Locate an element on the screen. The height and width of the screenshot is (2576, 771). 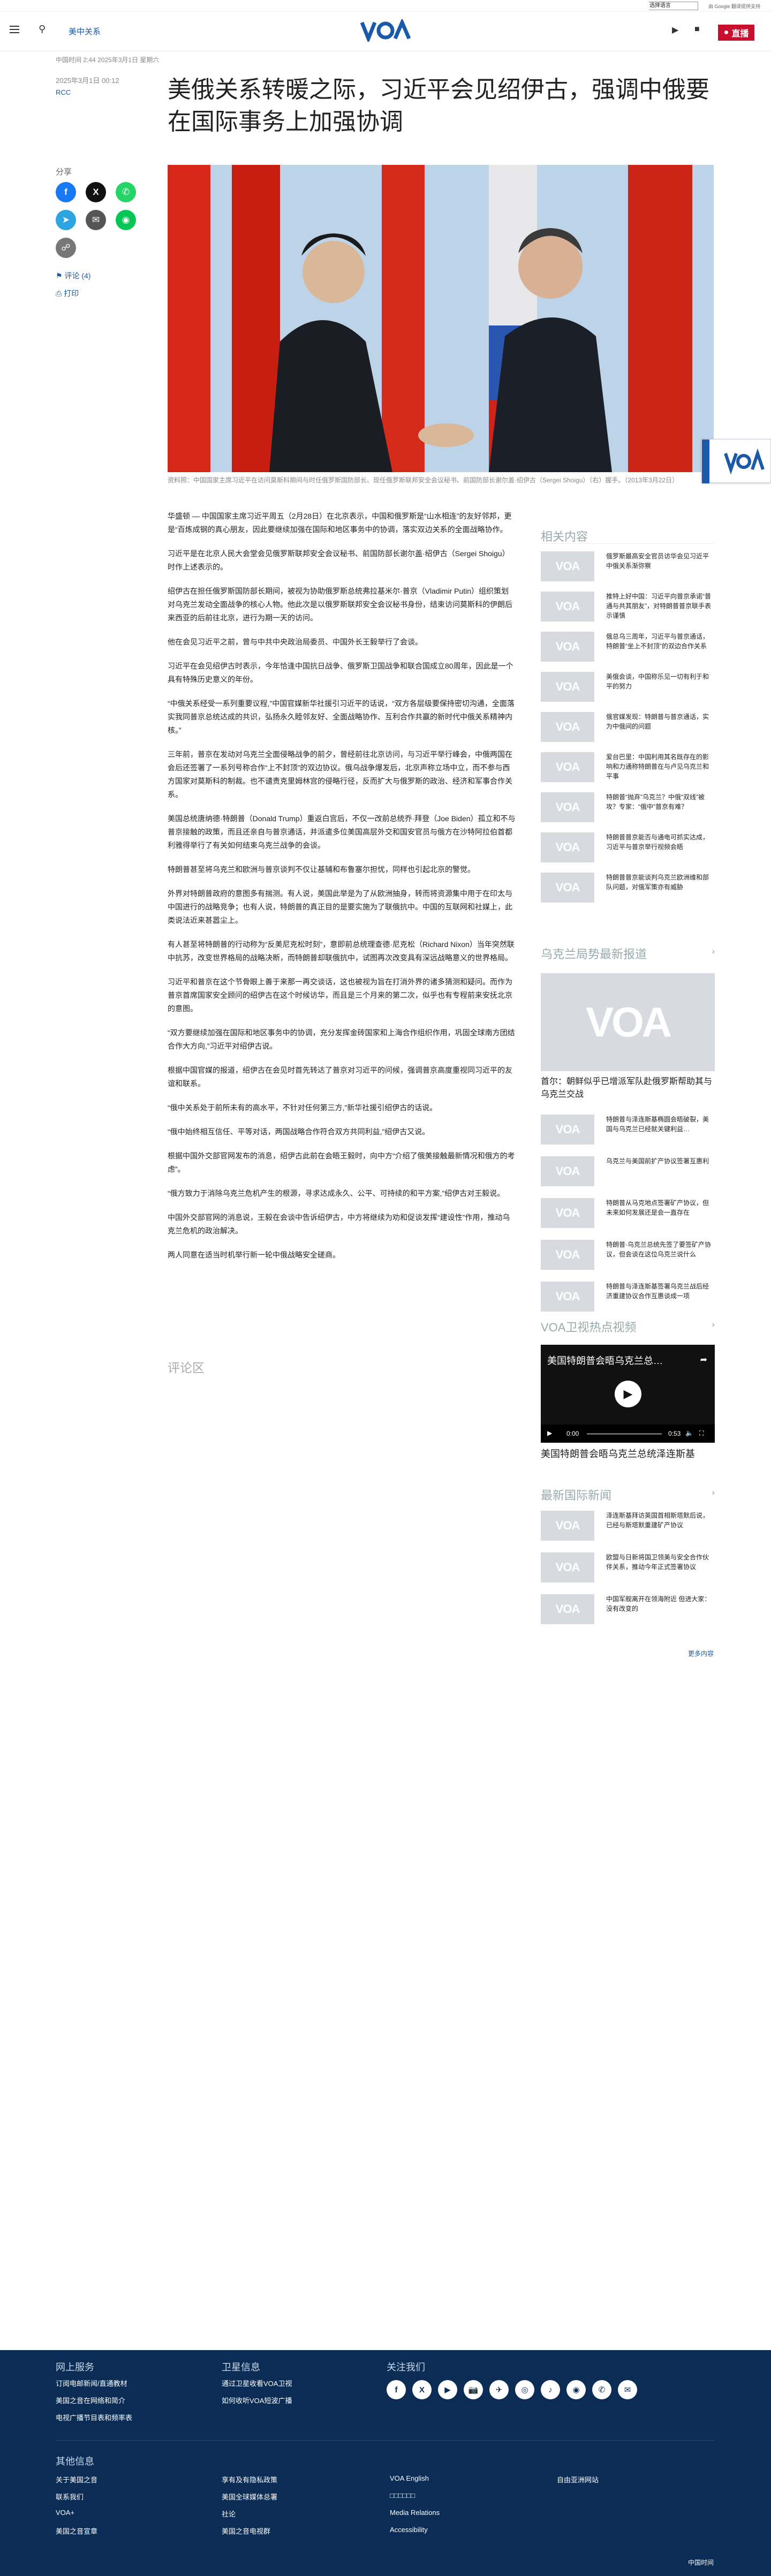
section-link: 美中关系 is located at coordinates (85, 31).